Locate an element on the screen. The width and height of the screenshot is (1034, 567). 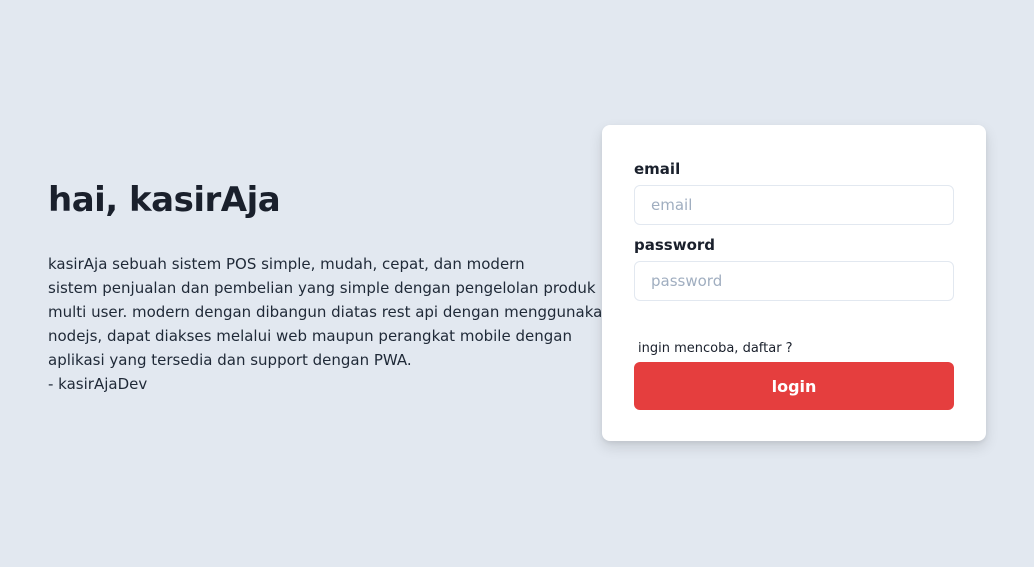
email-input is located at coordinates (794, 205).